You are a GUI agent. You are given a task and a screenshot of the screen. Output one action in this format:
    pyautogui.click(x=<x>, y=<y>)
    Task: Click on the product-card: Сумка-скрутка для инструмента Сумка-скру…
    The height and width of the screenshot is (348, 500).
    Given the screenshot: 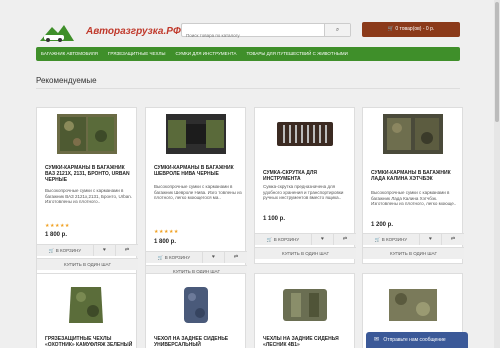 What is the action you would take?
    pyautogui.click(x=305, y=185)
    